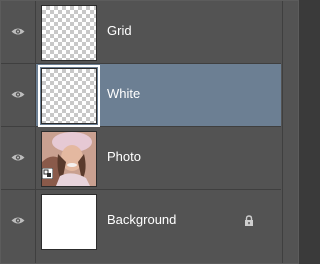 The image size is (320, 264). I want to click on layer-name-label: Grid, so click(119, 30).